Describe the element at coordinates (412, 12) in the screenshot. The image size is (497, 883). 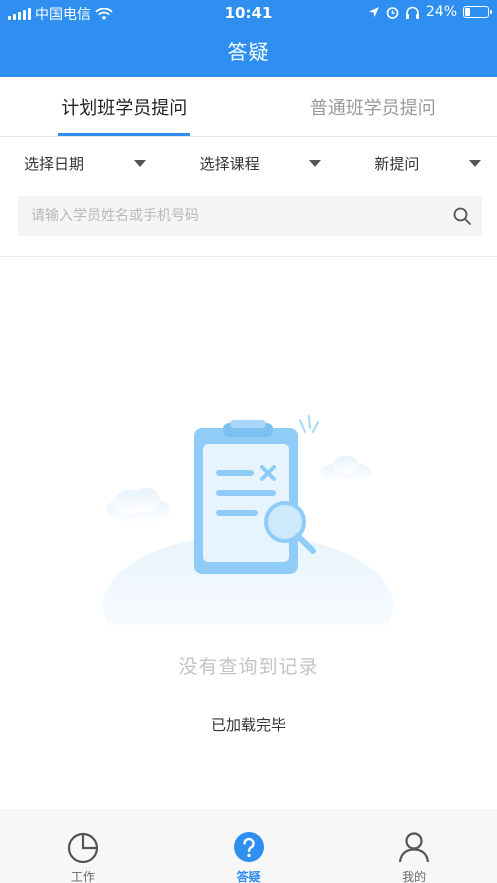
I see `headphones-icon` at that location.